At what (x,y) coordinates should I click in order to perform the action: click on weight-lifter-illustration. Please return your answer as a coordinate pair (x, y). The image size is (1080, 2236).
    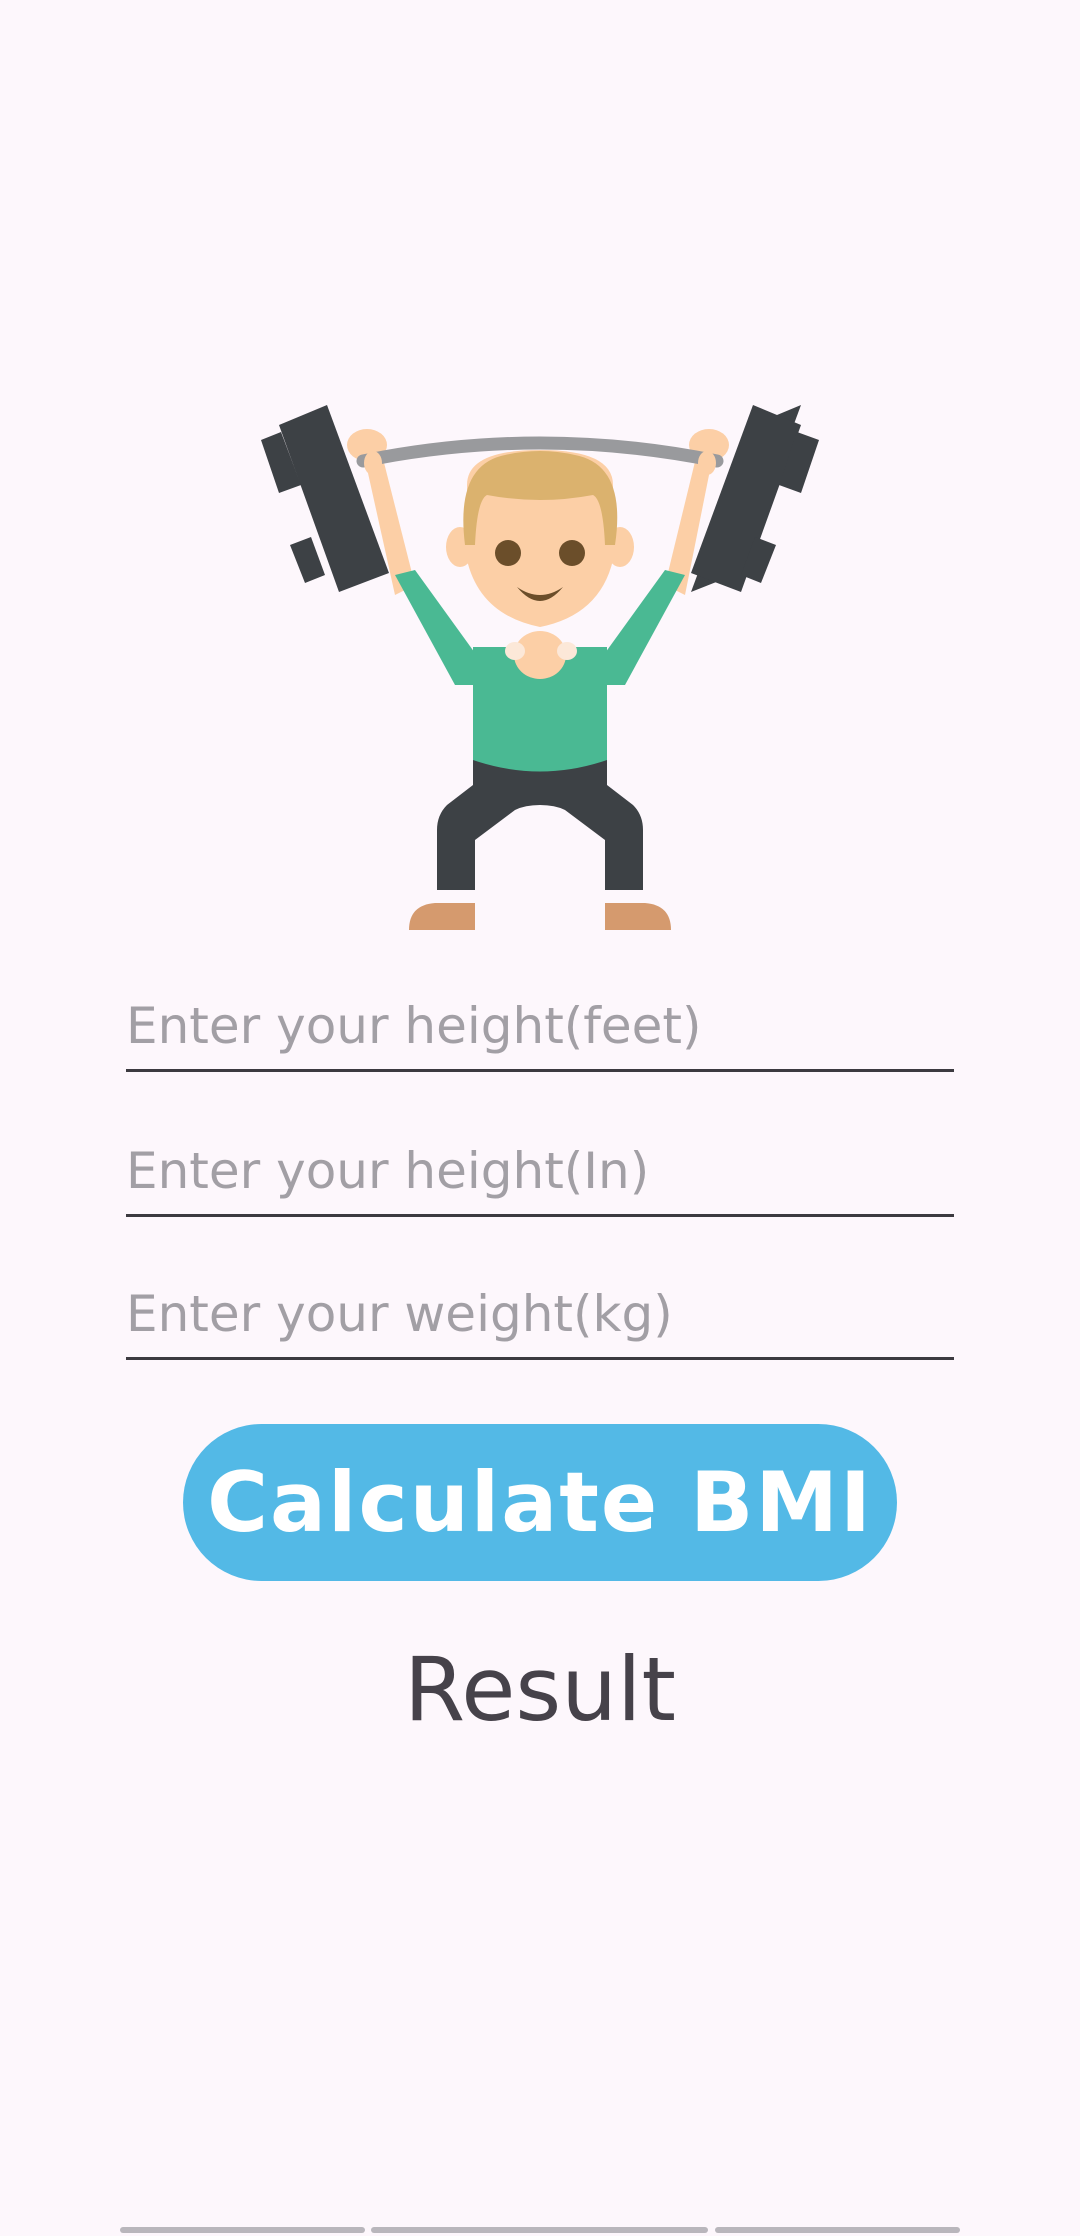
    Looking at the image, I should click on (540, 650).